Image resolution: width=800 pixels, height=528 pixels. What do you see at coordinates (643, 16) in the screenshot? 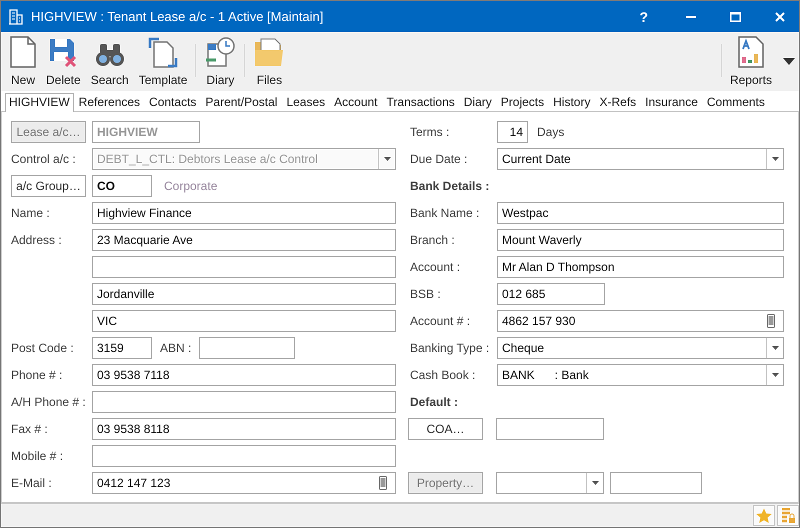
I see `help-button: ?` at bounding box center [643, 16].